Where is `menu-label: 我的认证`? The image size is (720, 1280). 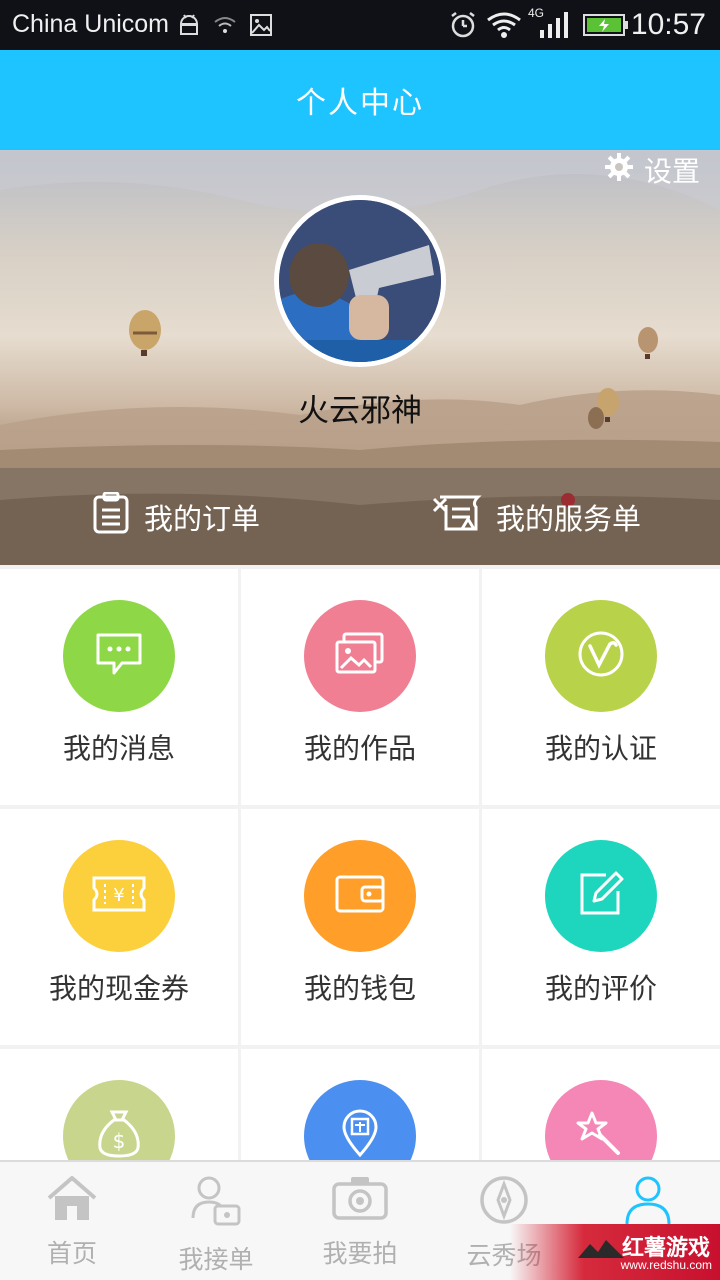
menu-label: 我的认证 is located at coordinates (600, 748).